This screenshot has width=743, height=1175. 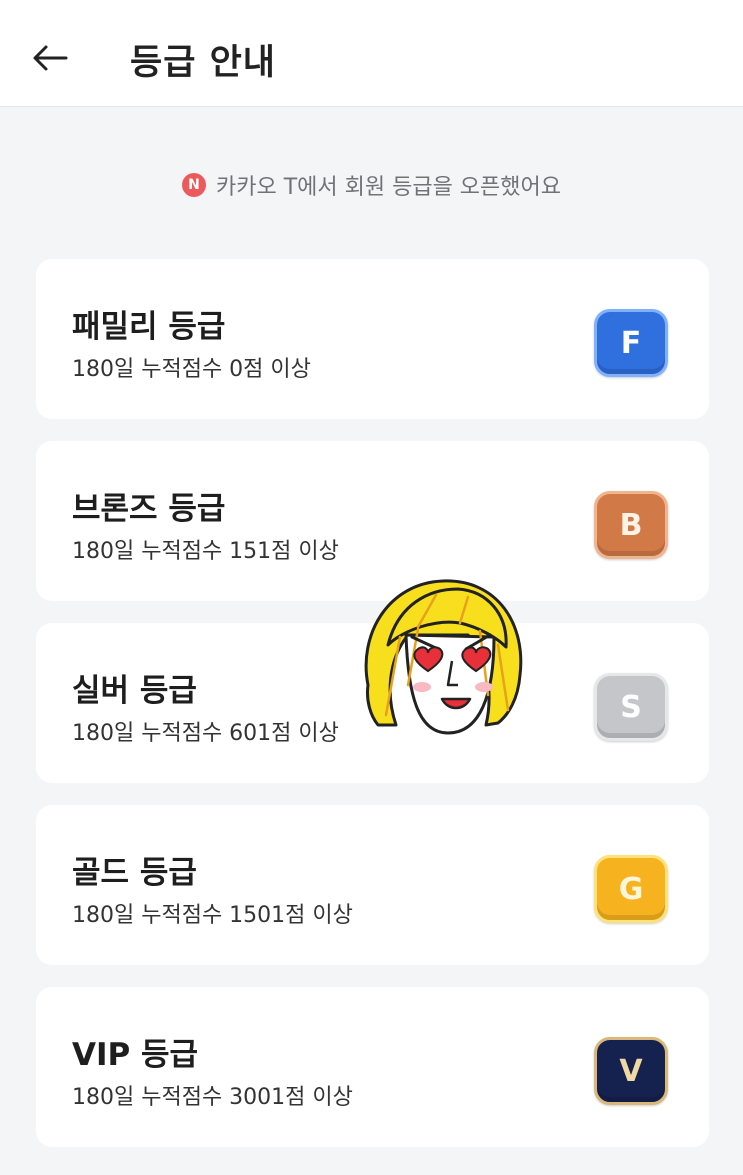 I want to click on tier-description: 180일 누적점수 601점 이상, so click(x=205, y=733).